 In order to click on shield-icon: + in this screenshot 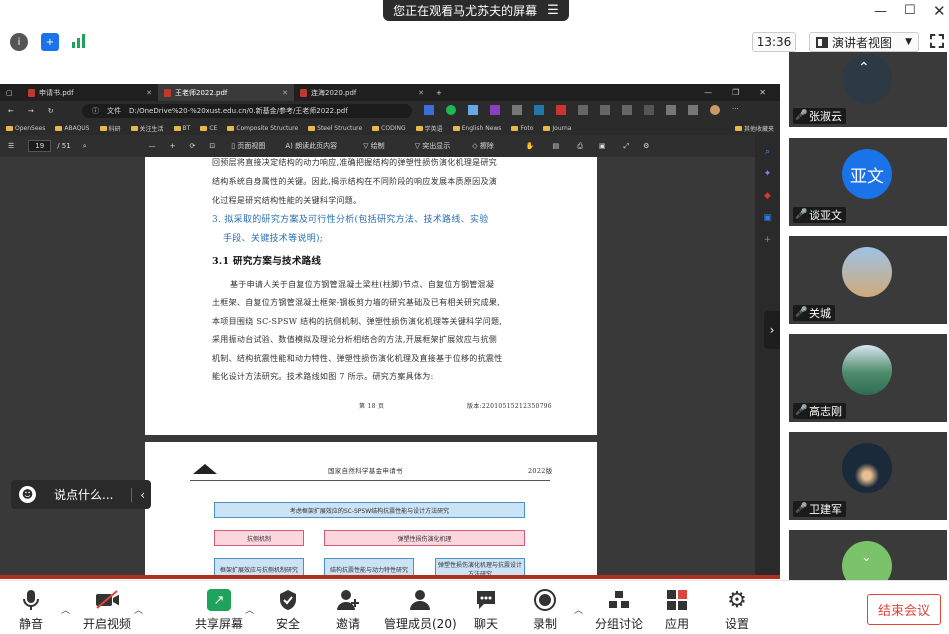, I will do `click(50, 42)`.